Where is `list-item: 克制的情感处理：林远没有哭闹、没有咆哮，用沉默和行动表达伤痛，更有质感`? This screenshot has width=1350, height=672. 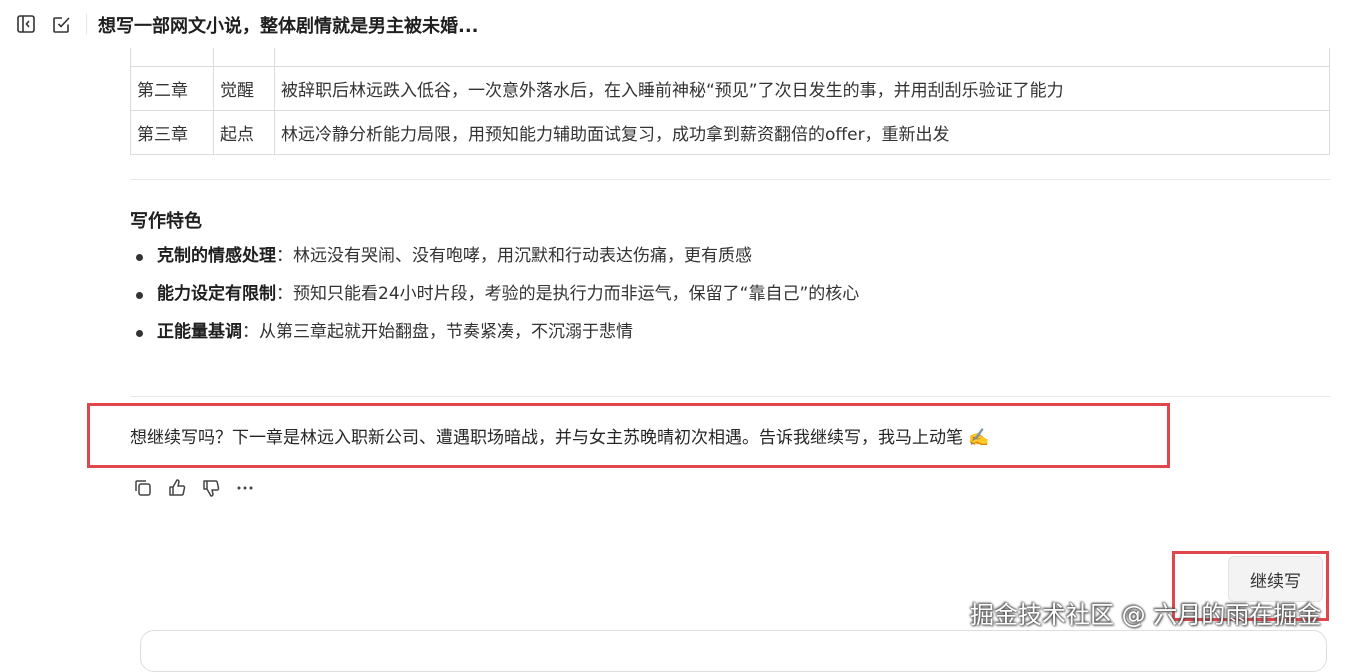 list-item: 克制的情感处理：林远没有哭闹、没有咆哮，用沉默和行动表达伤痛，更有质感 is located at coordinates (494, 261).